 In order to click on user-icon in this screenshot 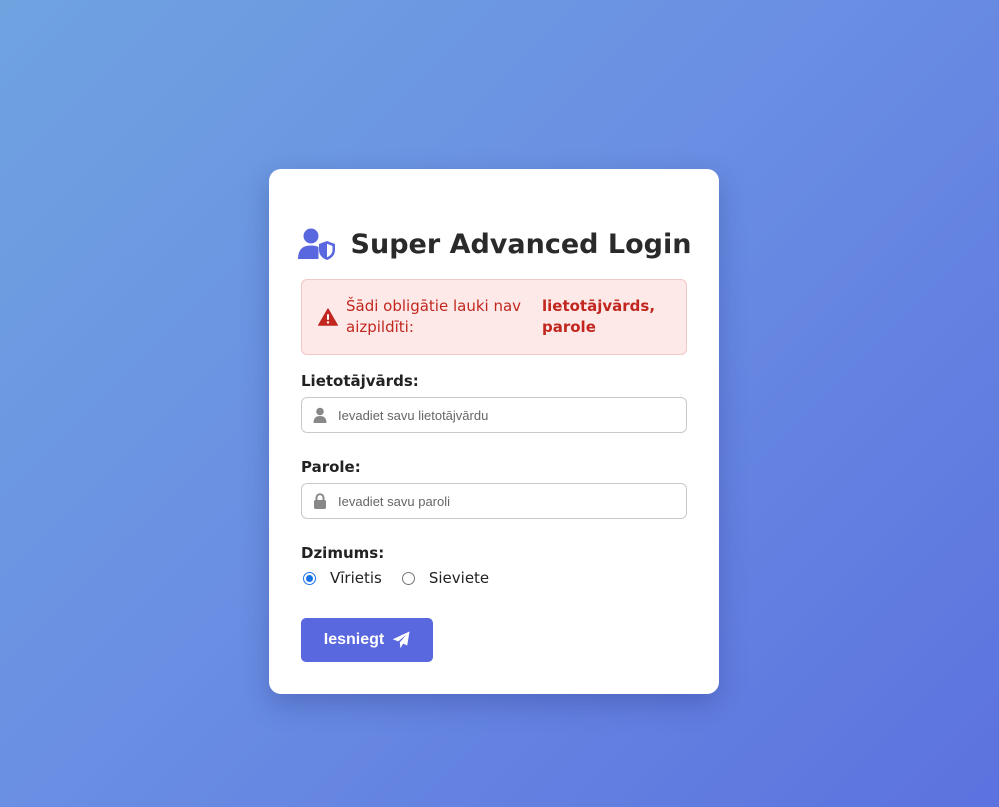, I will do `click(320, 415)`.